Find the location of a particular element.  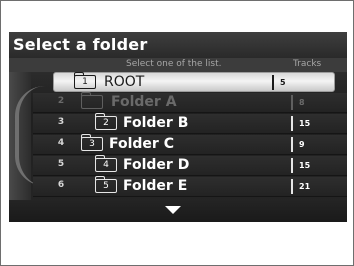

folder-name: Folder C is located at coordinates (141, 144).